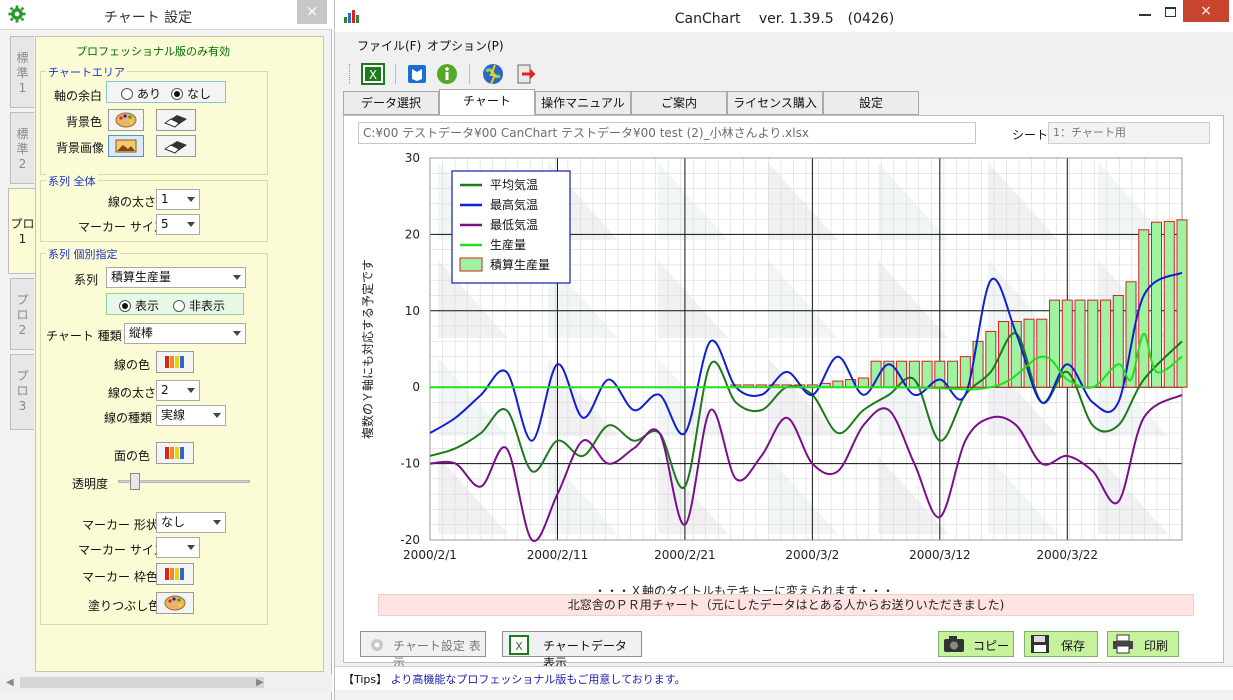  I want to click on scroll-left-icon: ◀, so click(10, 682).